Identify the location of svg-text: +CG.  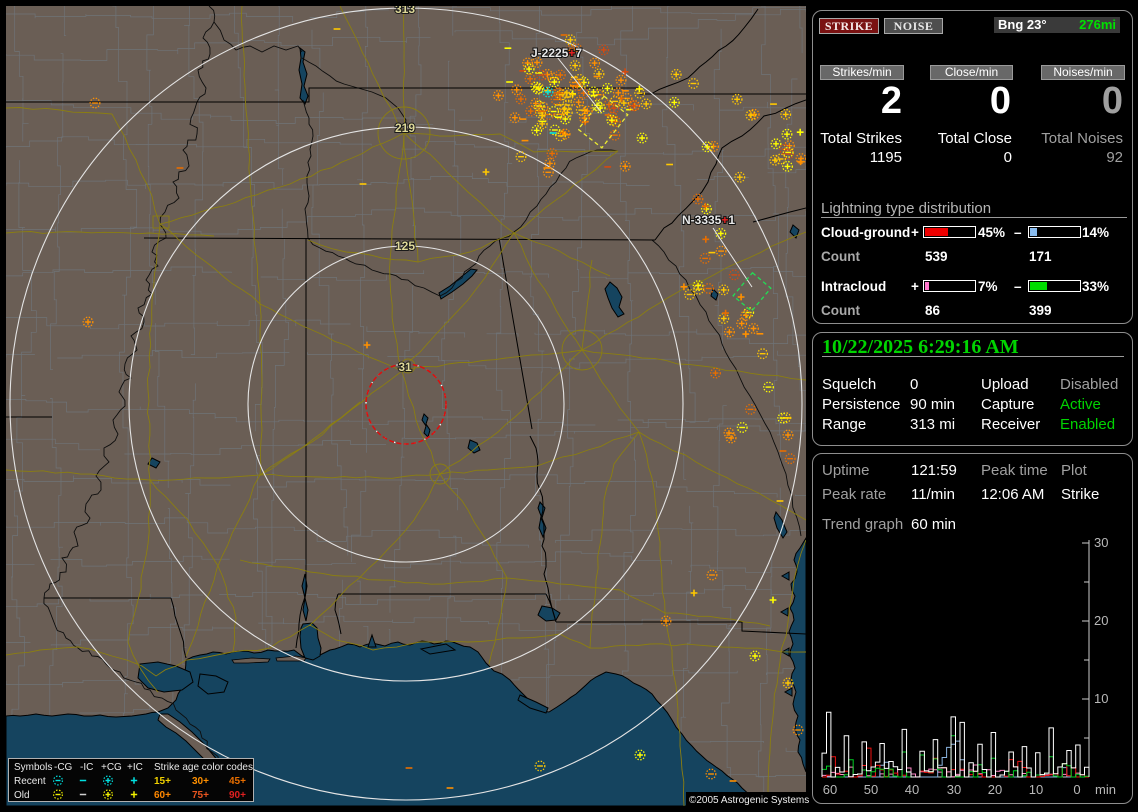
(111, 767).